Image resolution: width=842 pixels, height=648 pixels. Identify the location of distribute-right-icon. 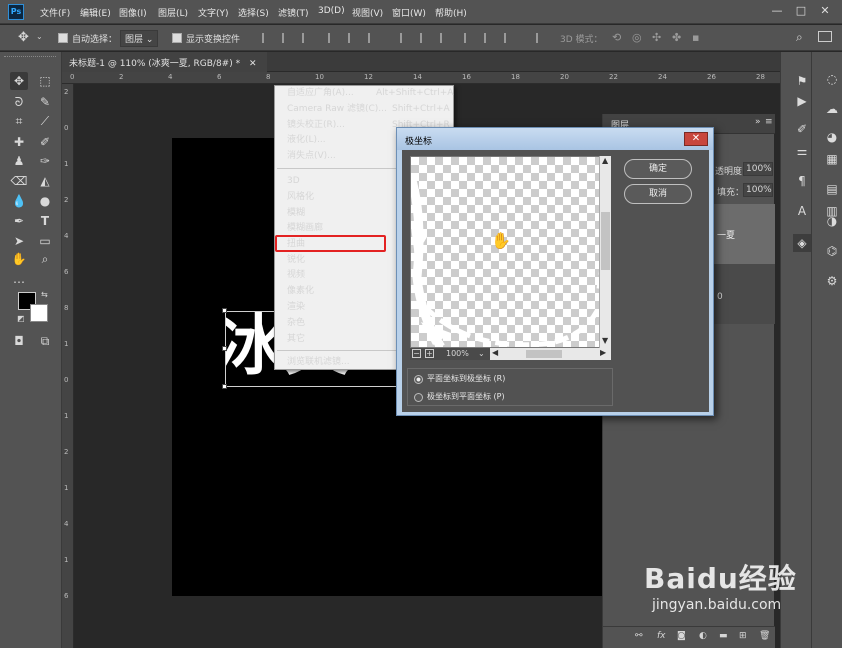
(509, 38).